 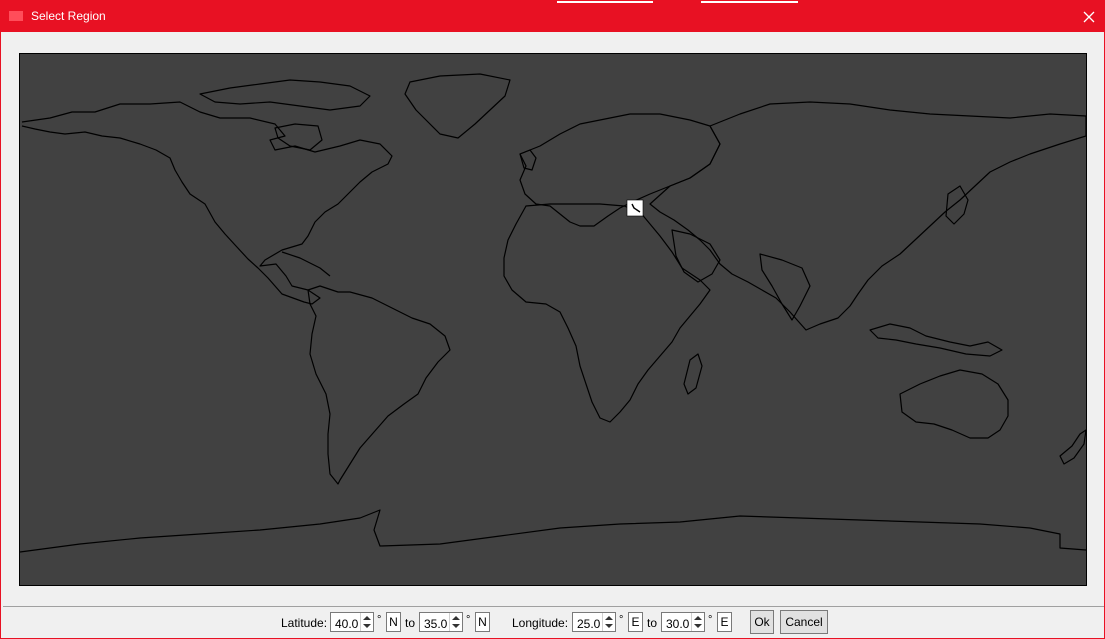 What do you see at coordinates (553, 606) in the screenshot?
I see `footer-separator` at bounding box center [553, 606].